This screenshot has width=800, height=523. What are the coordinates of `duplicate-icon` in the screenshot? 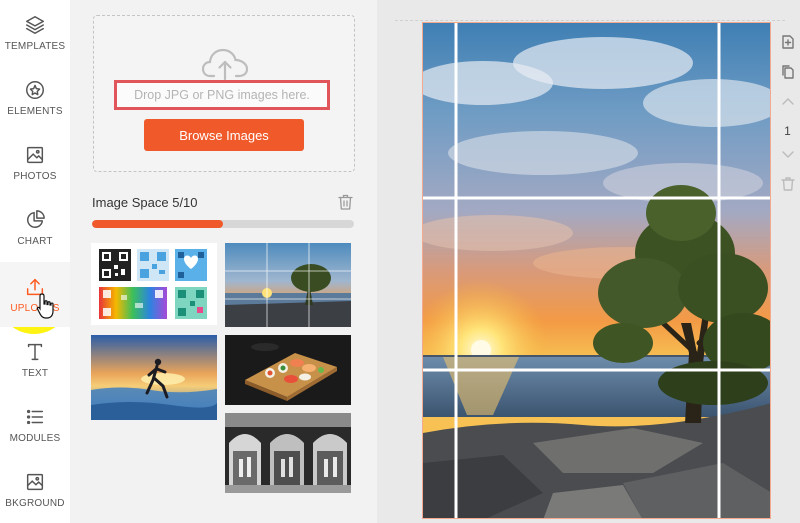 It's located at (787, 72).